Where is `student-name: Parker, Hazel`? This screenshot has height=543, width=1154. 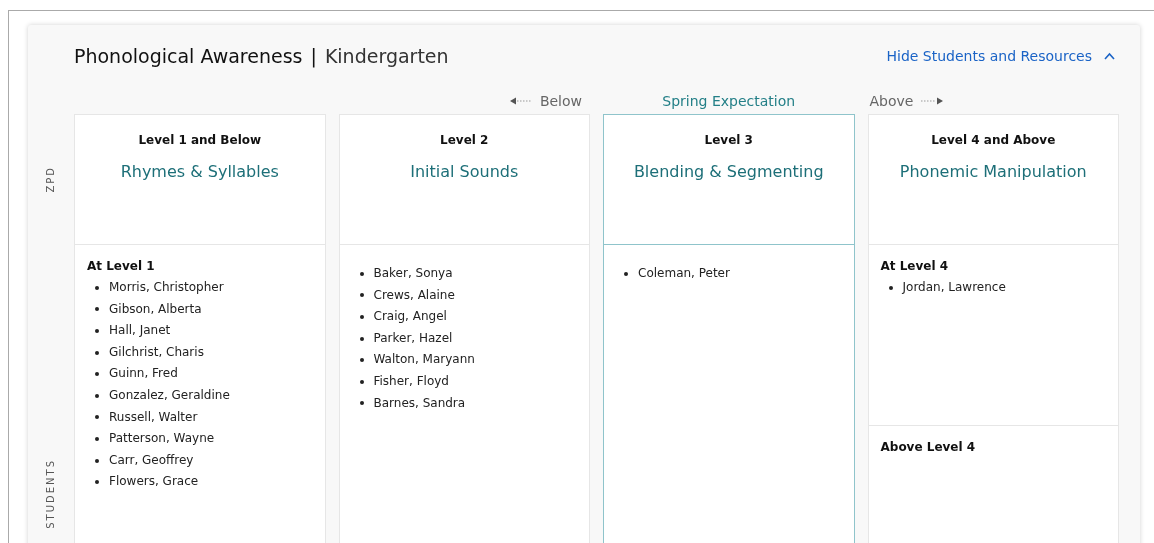 student-name: Parker, Hazel is located at coordinates (413, 338).